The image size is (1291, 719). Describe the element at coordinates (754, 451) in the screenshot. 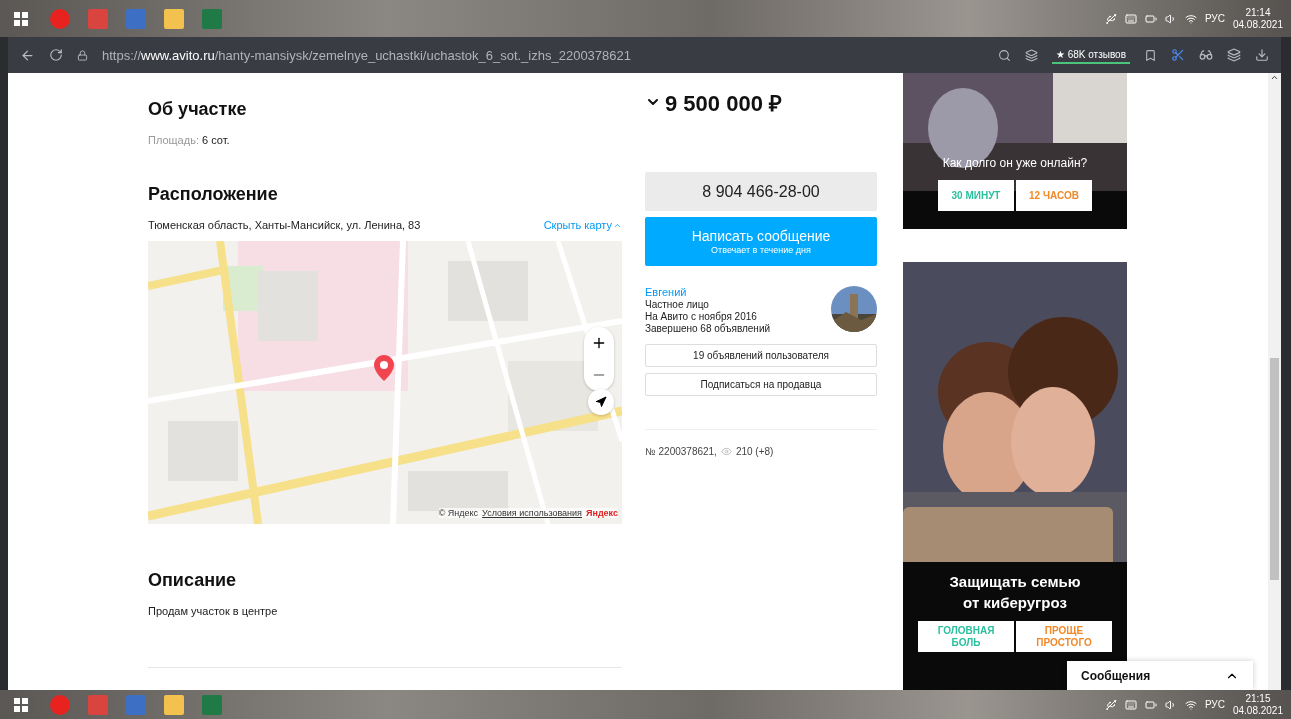

I see `view-count: 210 (+8)` at that location.